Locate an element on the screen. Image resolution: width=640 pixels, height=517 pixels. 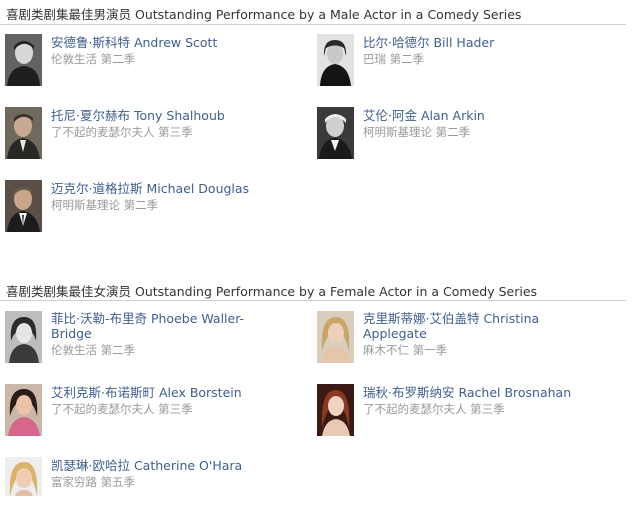
nominee-christina-applegate: 克里斯蒂娜·艾伯盖特 Christina Applegate 麻木不仁 第一季 is located at coordinates (467, 341).